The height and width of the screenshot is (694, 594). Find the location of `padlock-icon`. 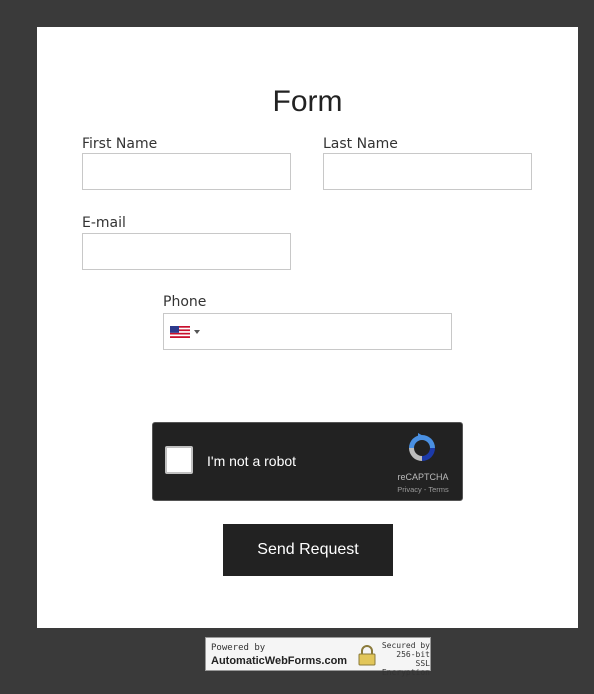

padlock-icon is located at coordinates (367, 655).